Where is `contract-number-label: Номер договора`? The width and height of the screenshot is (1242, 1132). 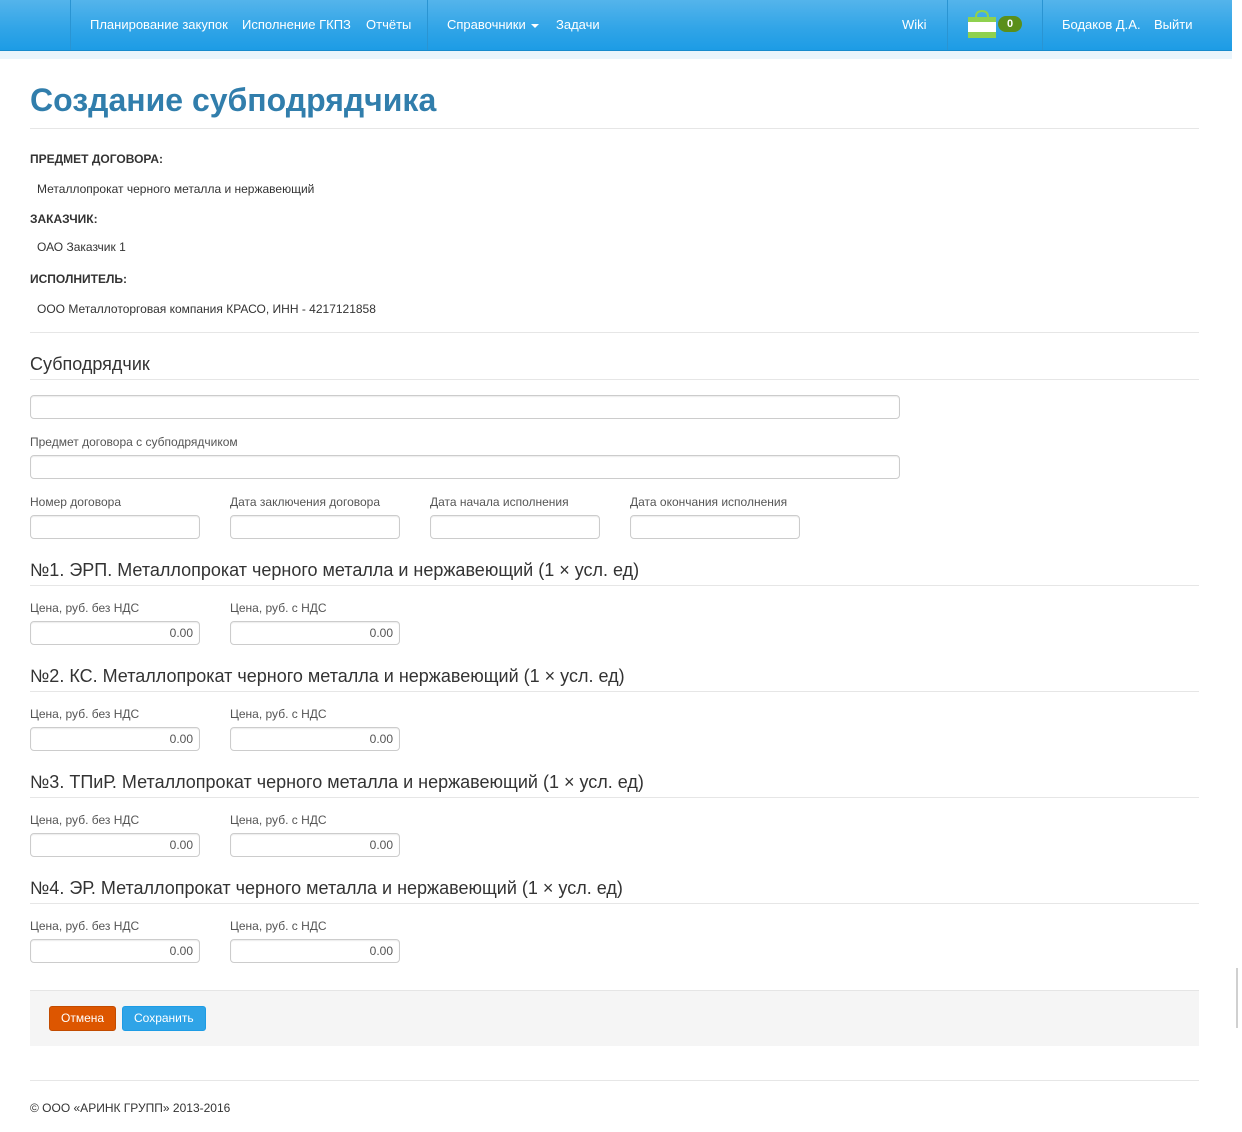 contract-number-label: Номер договора is located at coordinates (75, 502).